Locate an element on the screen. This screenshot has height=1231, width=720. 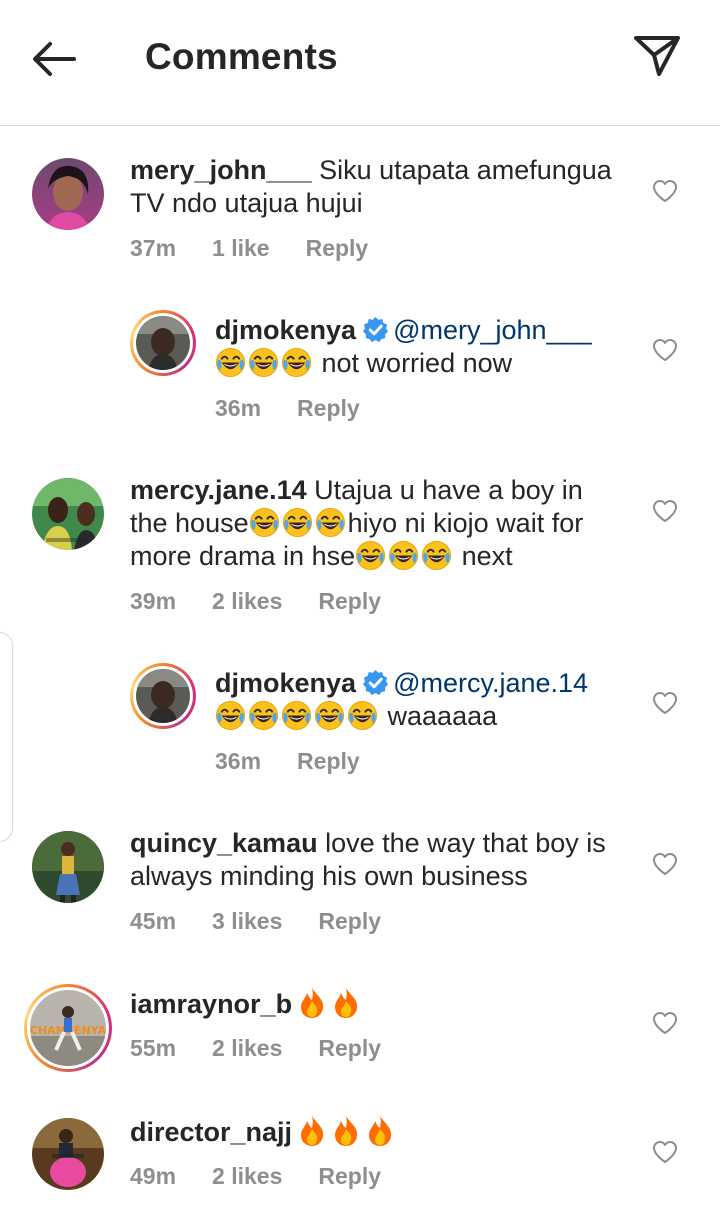
comment-message: not worried now is located at coordinates (417, 363).